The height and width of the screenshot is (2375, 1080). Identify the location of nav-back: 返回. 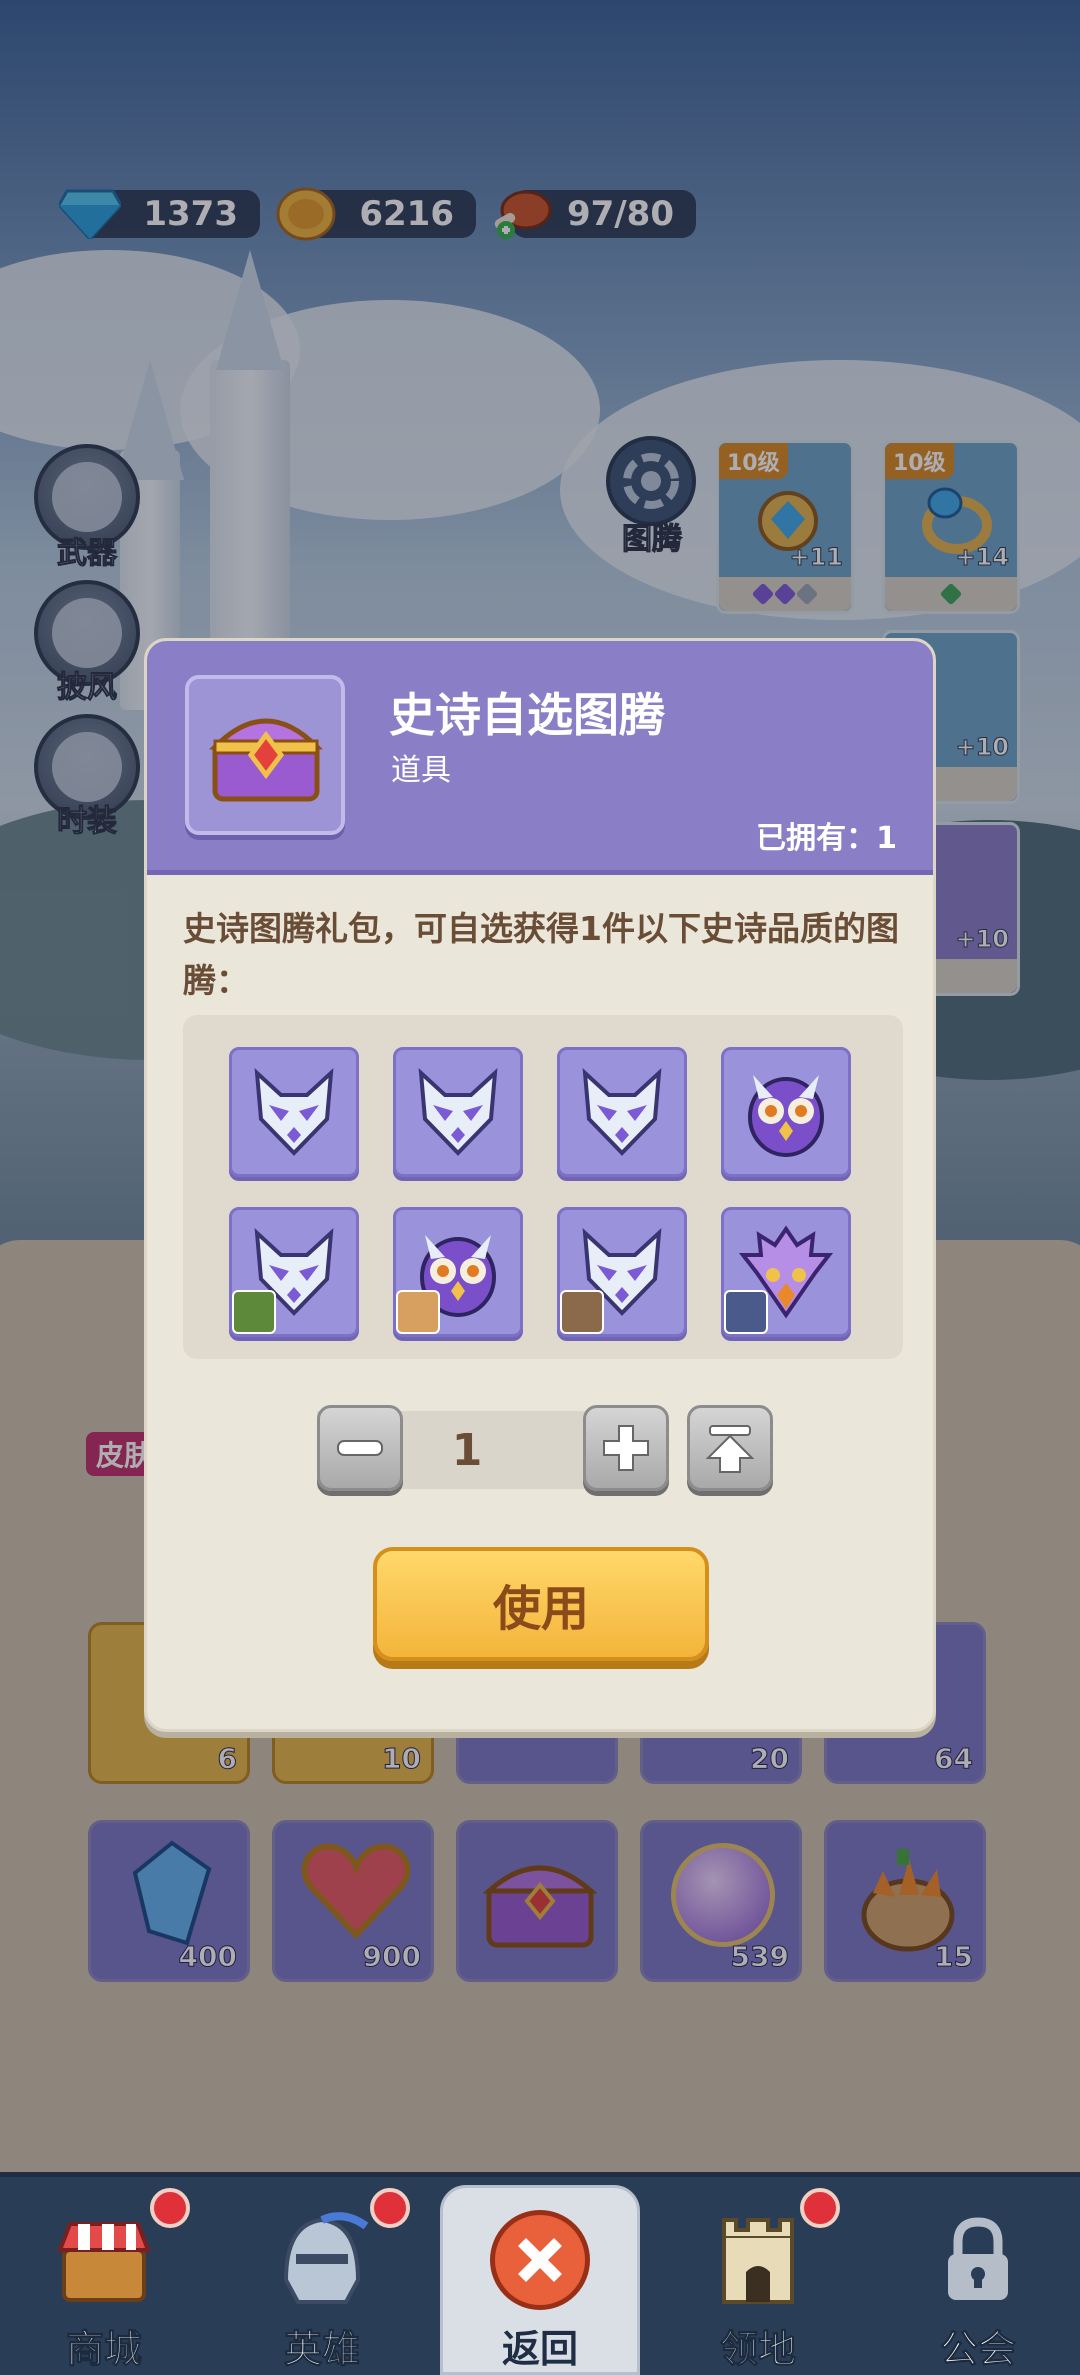
(540, 2282).